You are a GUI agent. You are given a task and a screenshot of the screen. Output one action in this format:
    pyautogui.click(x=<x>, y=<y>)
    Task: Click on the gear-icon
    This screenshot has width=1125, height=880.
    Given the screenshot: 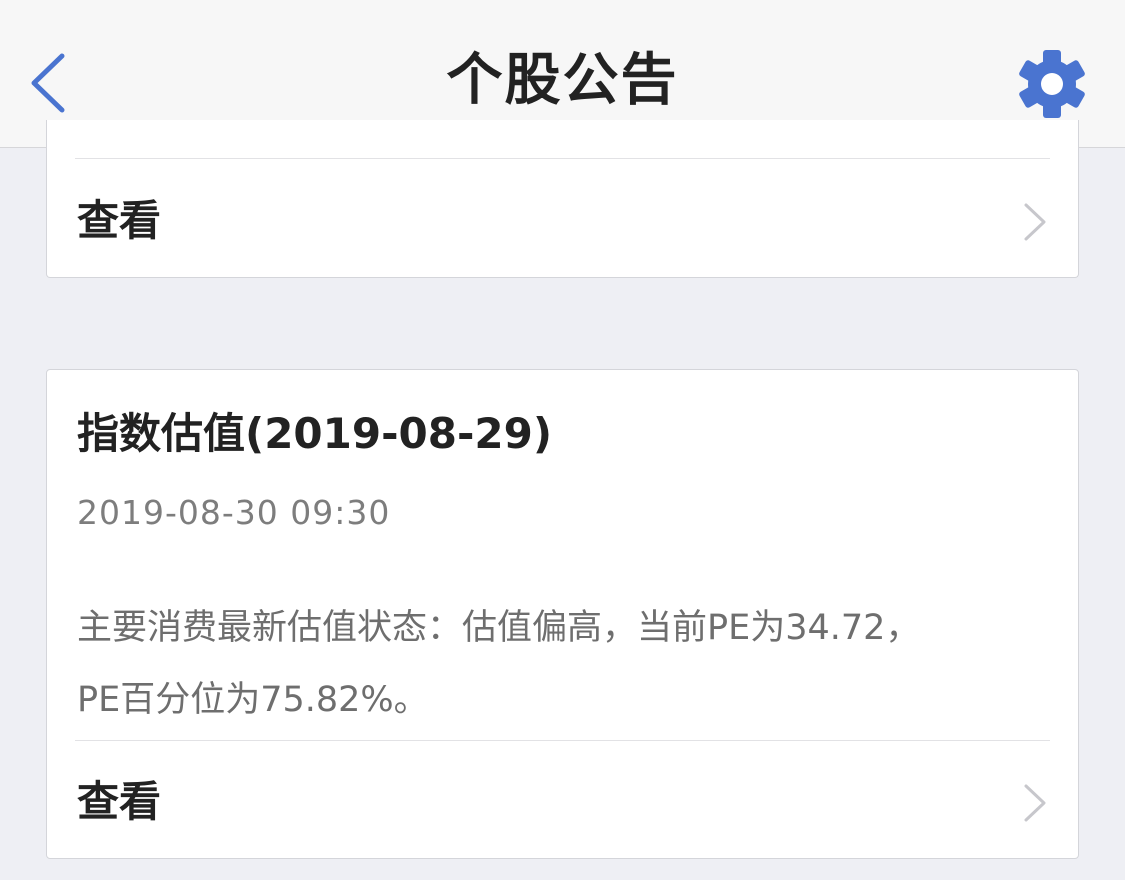 What is the action you would take?
    pyautogui.click(x=1052, y=84)
    